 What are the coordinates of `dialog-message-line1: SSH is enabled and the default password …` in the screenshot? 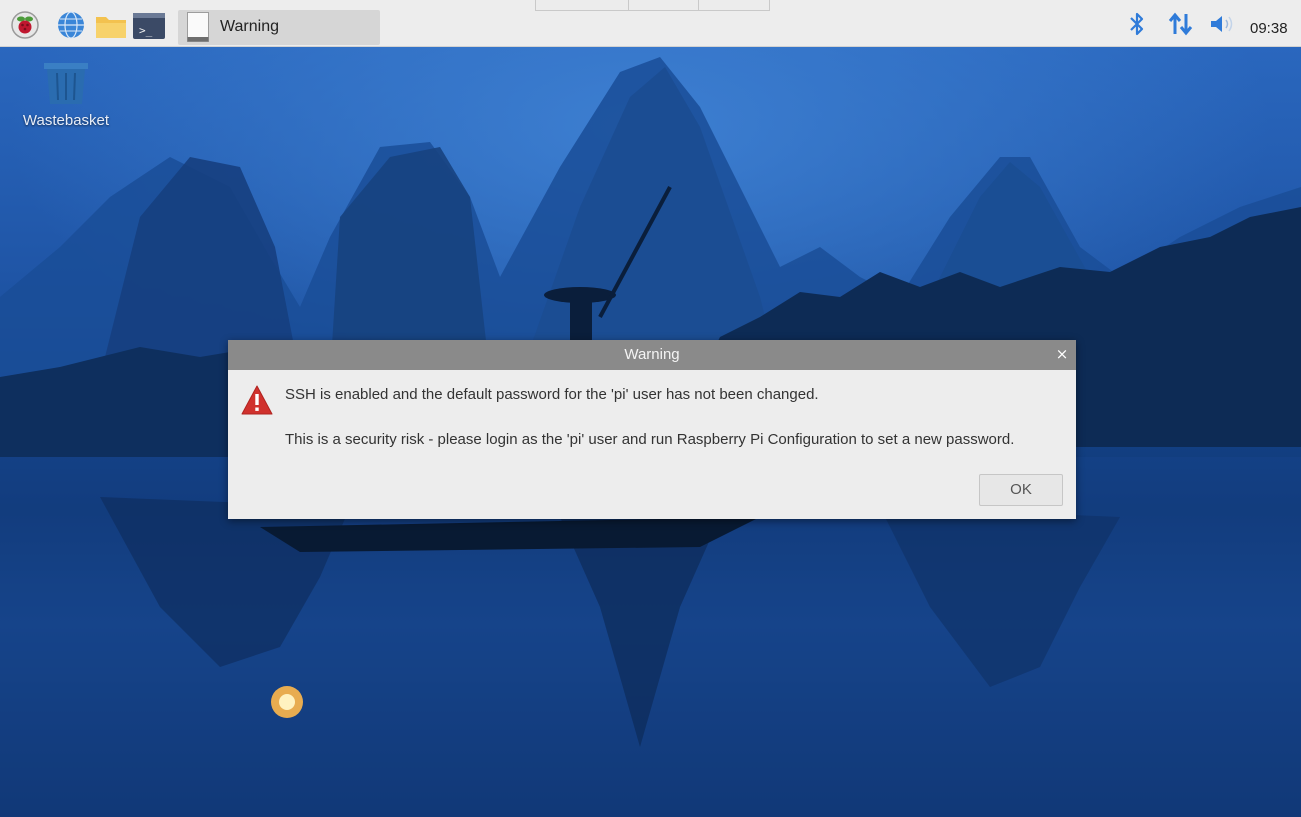 It's located at (552, 394).